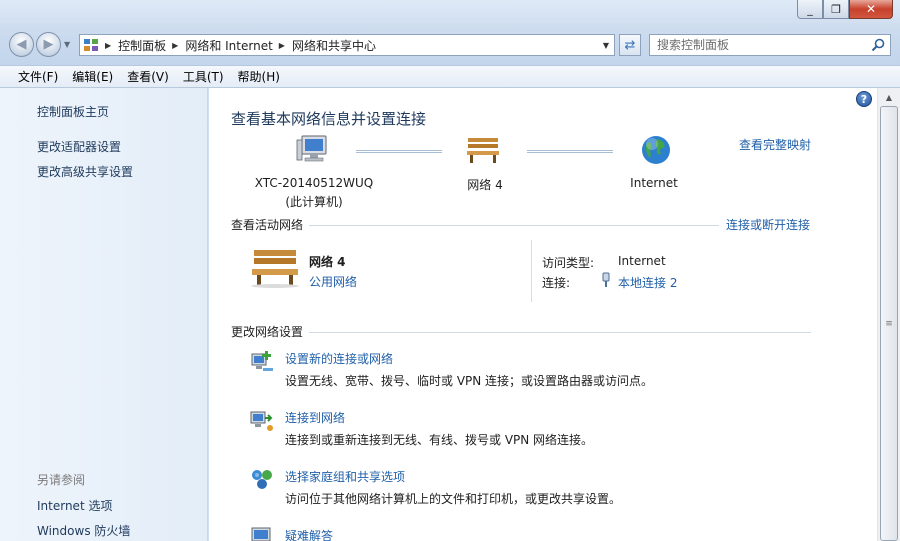  I want to click on map-node-computer-sub: (此计算机), so click(314, 202).